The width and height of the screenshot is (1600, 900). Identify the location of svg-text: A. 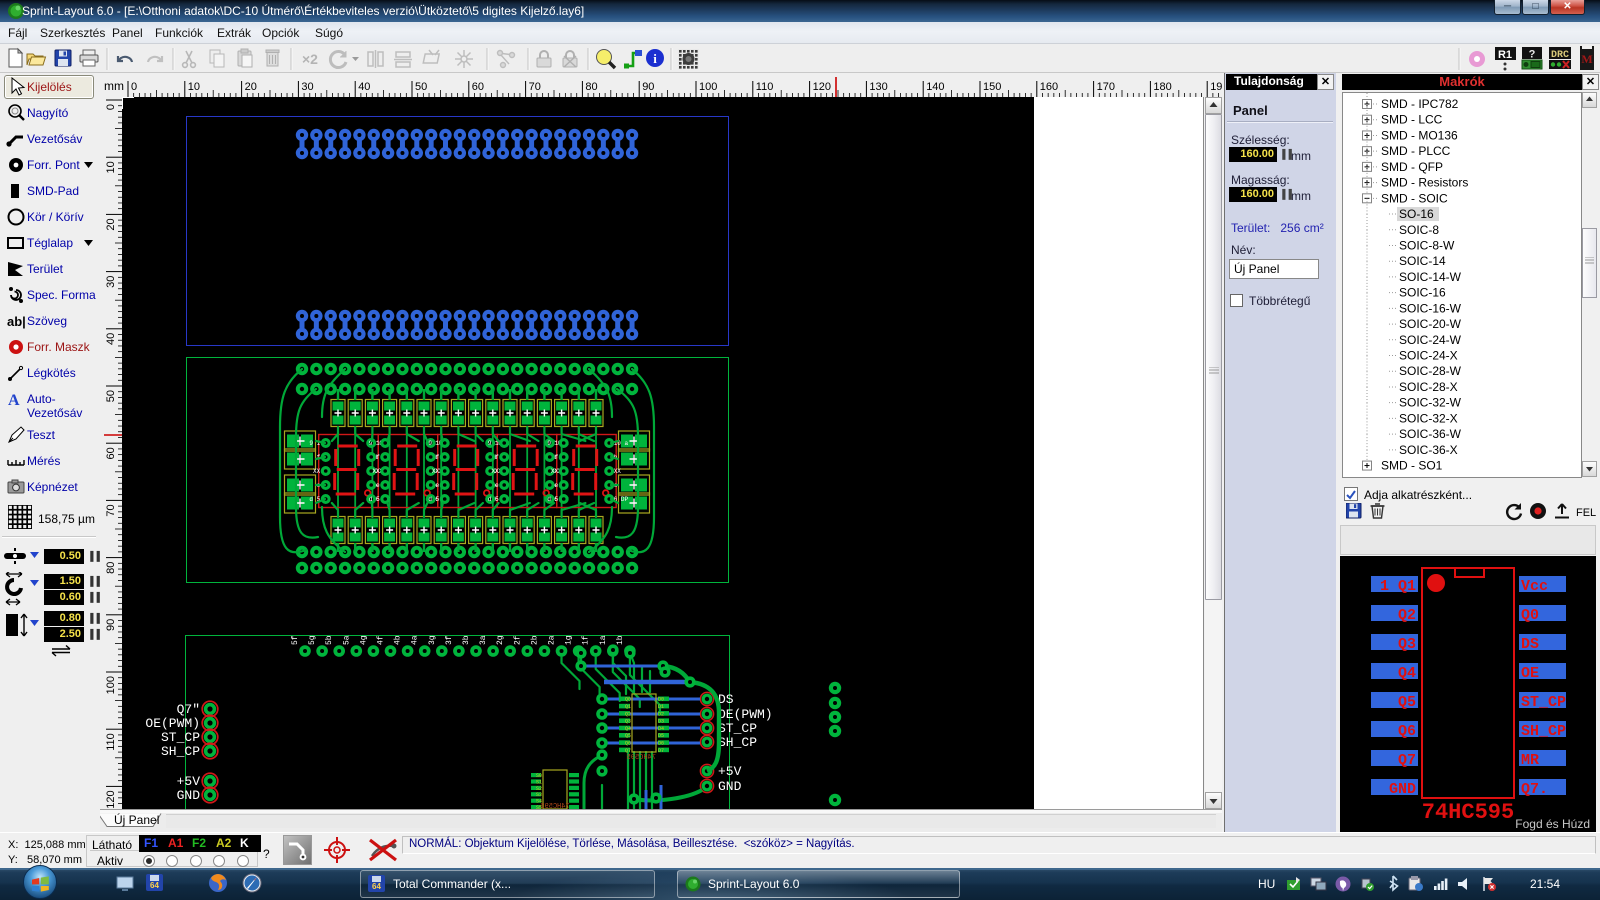
(14, 400).